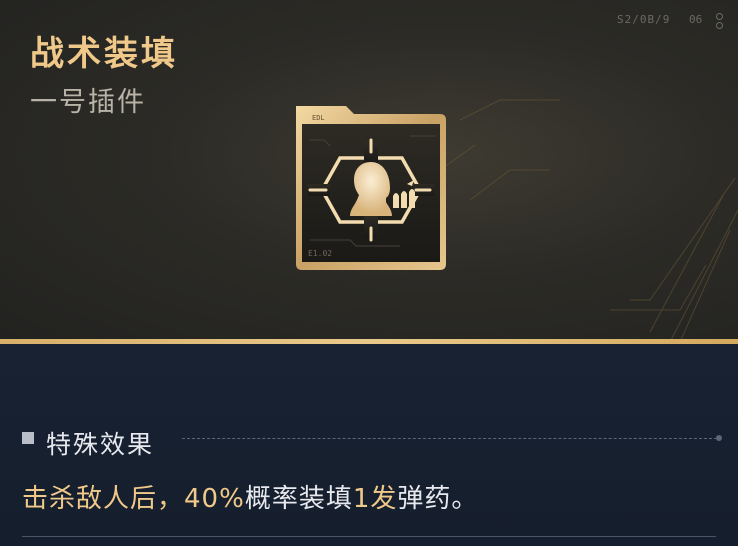 The image size is (738, 546). Describe the element at coordinates (719, 438) in the screenshot. I see `section-line-dot-icon` at that location.